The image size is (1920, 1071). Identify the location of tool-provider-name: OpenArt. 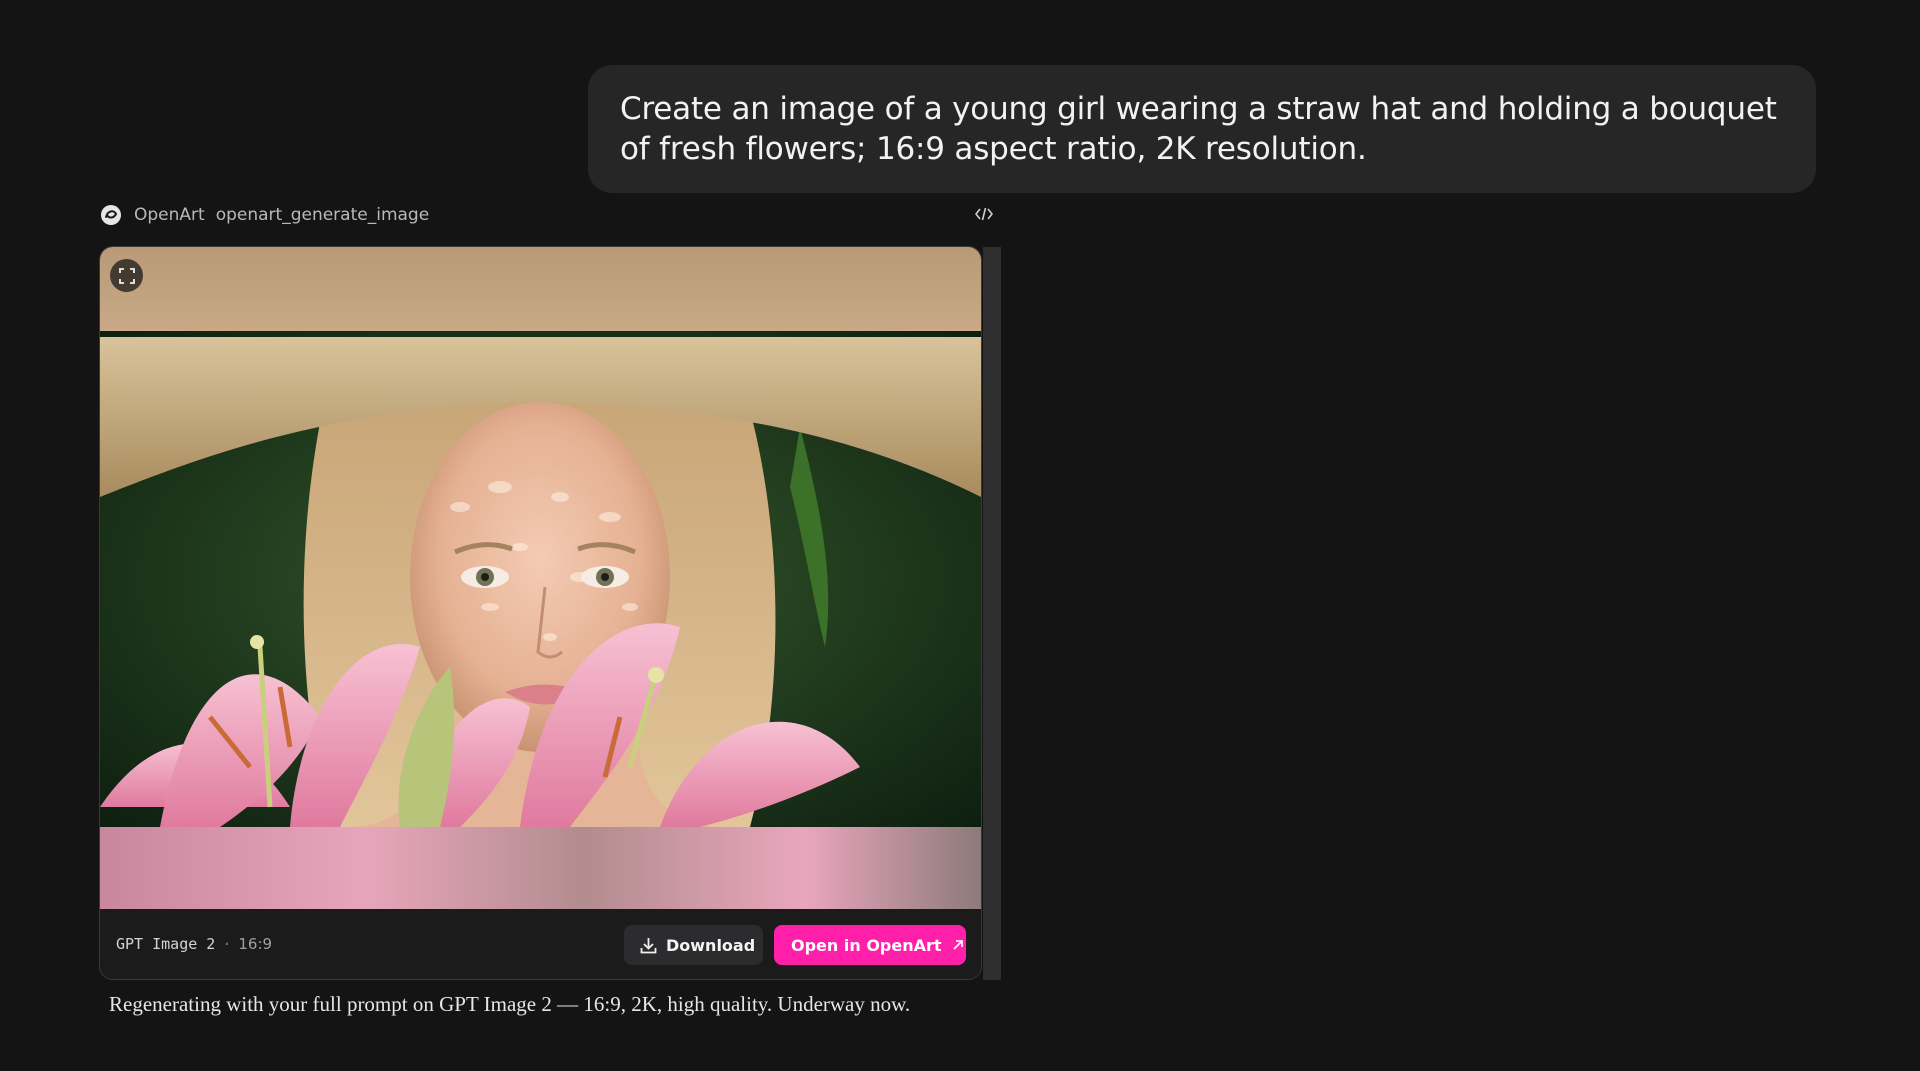
(169, 215).